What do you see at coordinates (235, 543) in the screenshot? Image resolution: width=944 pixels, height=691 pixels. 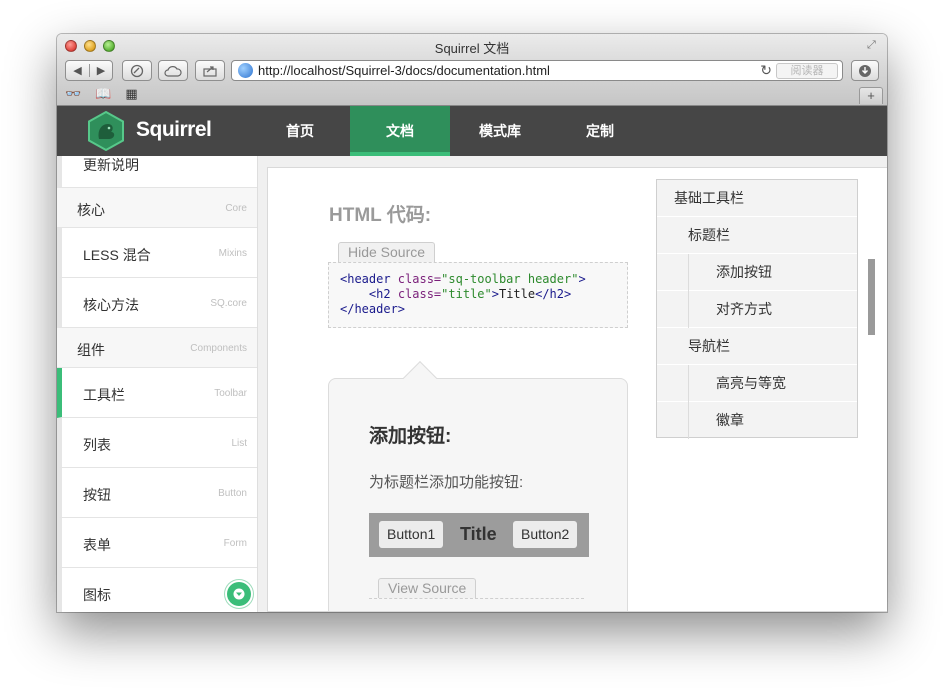 I see `sidebar-item-sub: Form` at bounding box center [235, 543].